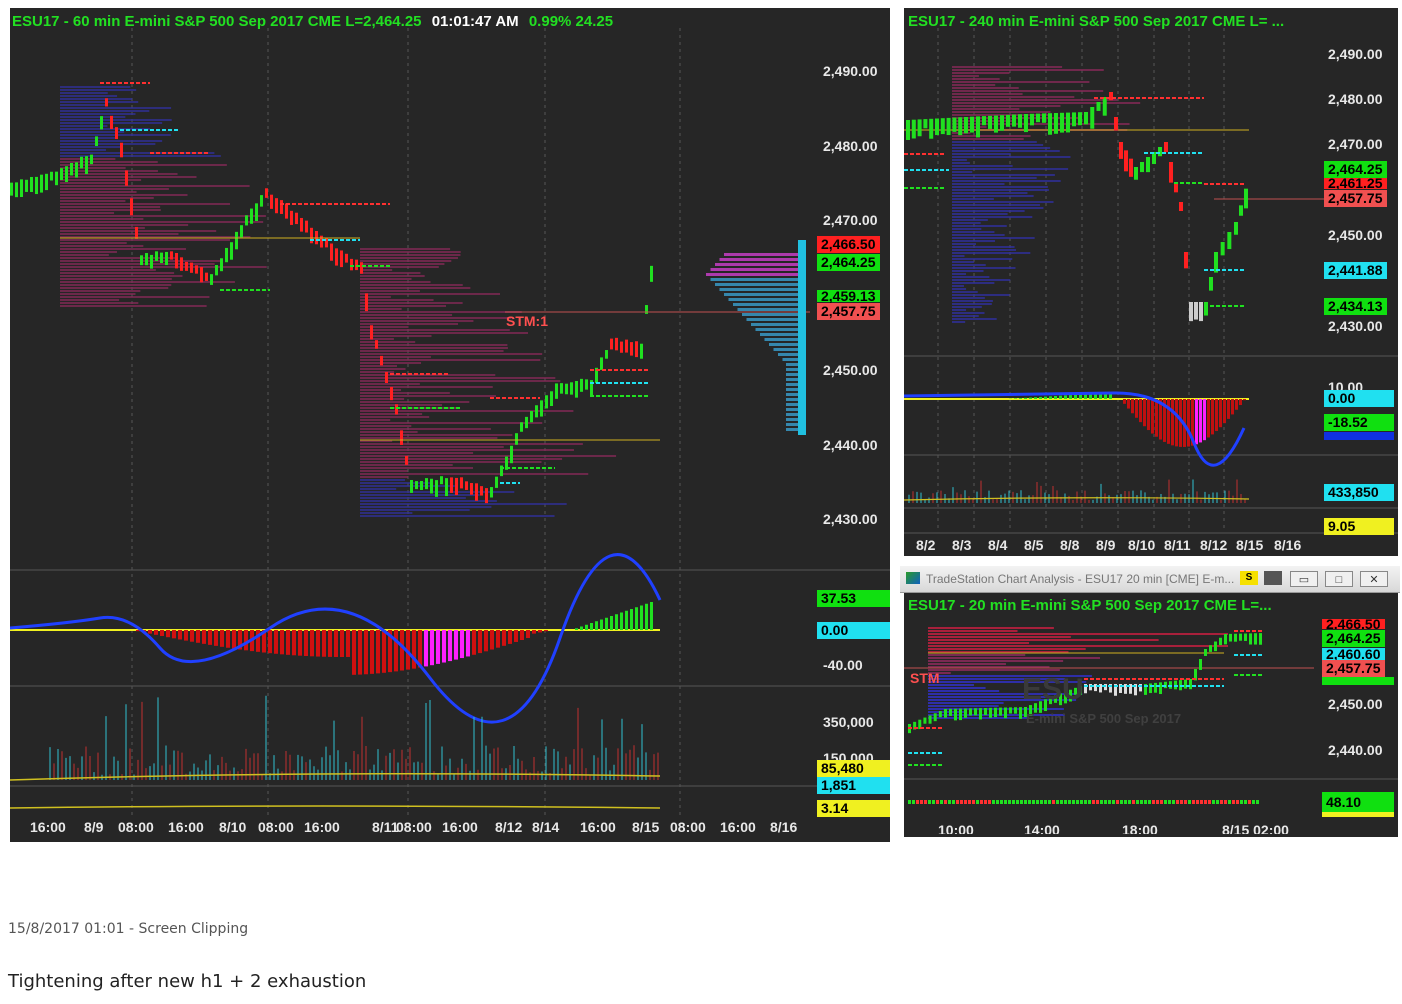 The height and width of the screenshot is (1004, 1402). Describe the element at coordinates (1106, 545) in the screenshot. I see `time-axis-label: 8/9` at that location.